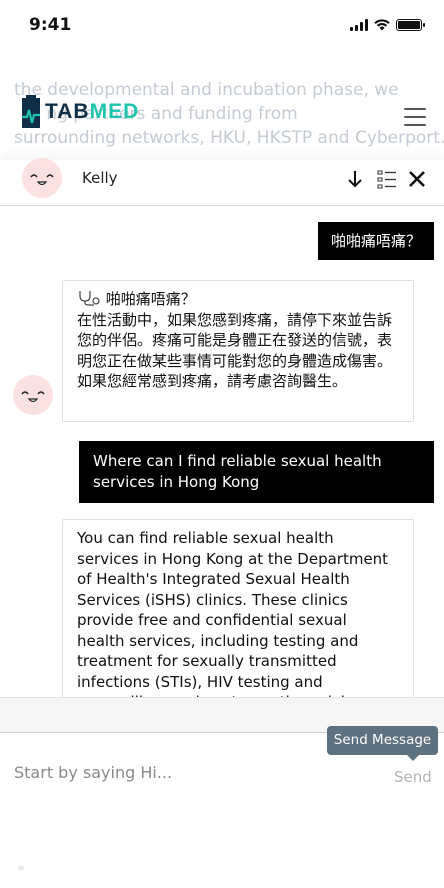 This screenshot has width=444, height=888. Describe the element at coordinates (189, 772) in the screenshot. I see `message-input` at that location.